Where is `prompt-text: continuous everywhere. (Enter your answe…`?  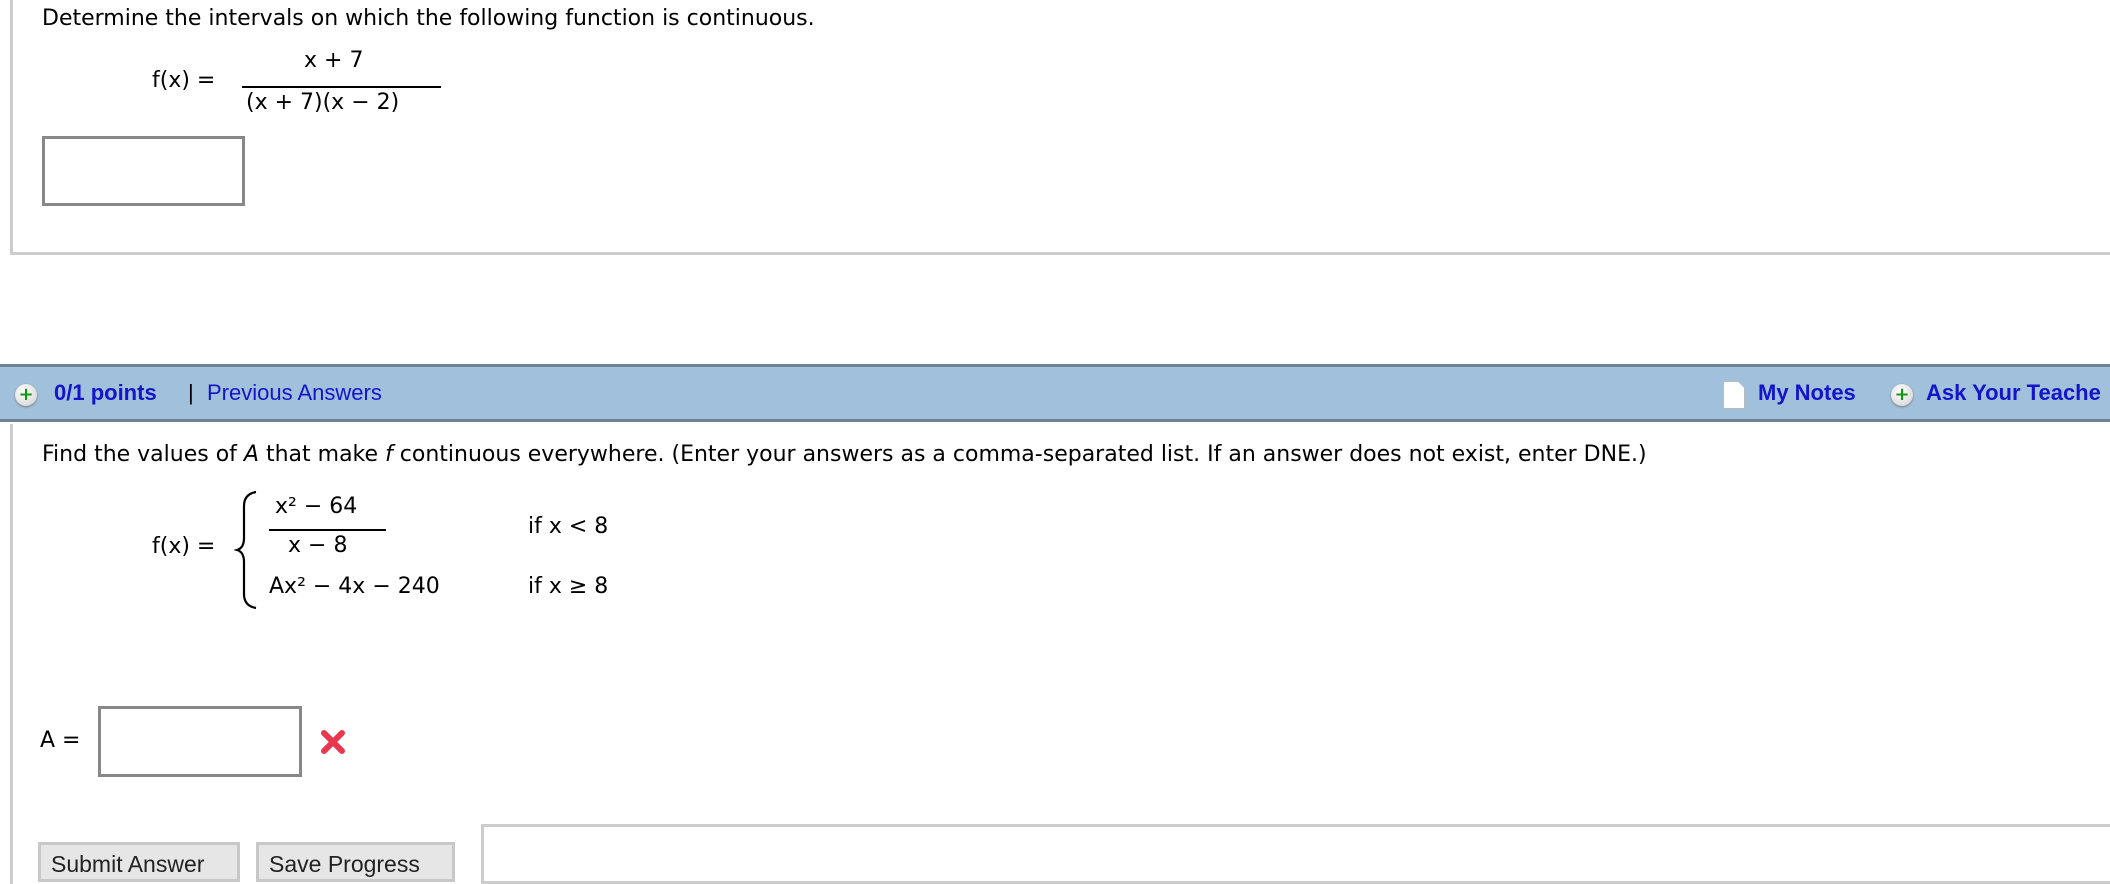 prompt-text: continuous everywhere. (Enter your answe… is located at coordinates (1019, 454).